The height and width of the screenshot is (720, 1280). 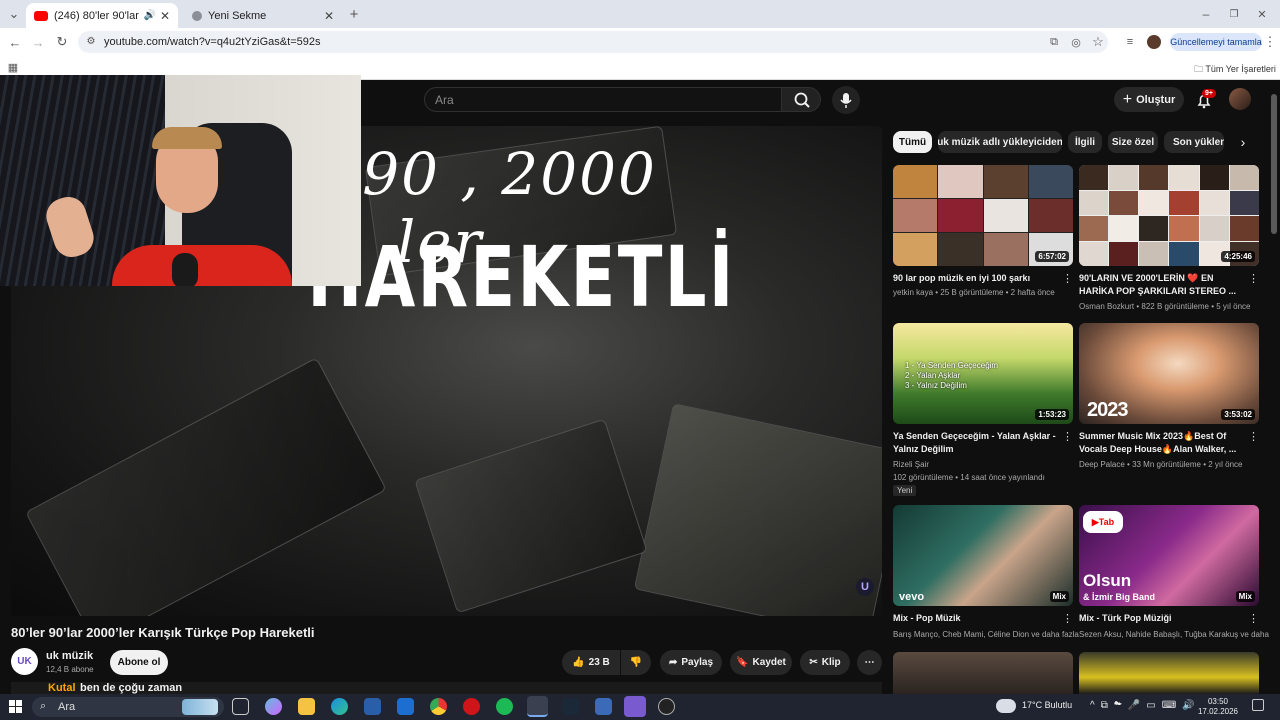 What do you see at coordinates (1243, 142) in the screenshot?
I see `chevron-right-icon: ›` at bounding box center [1243, 142].